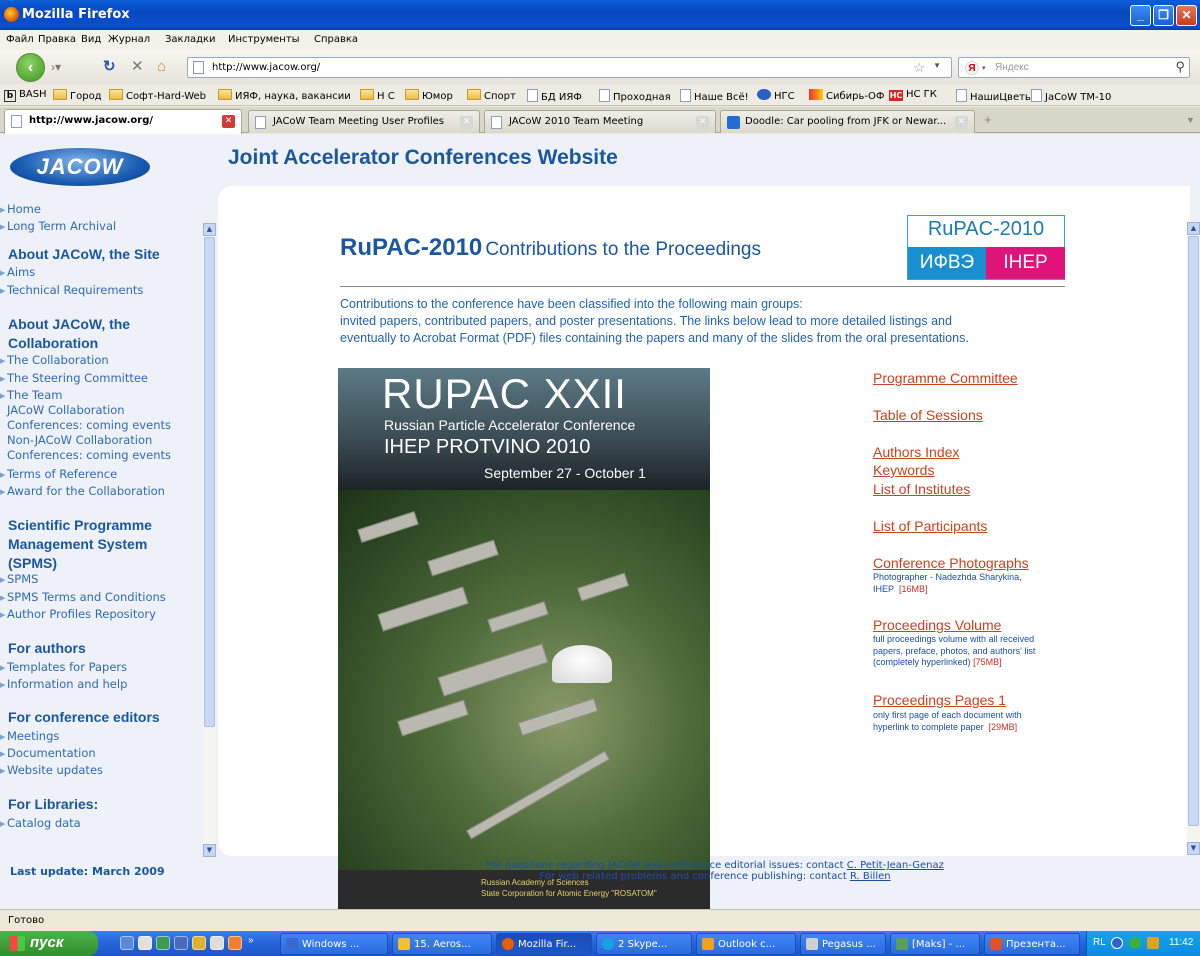 This screenshot has width=1200, height=956. I want to click on start-button: пуск, so click(49, 943).